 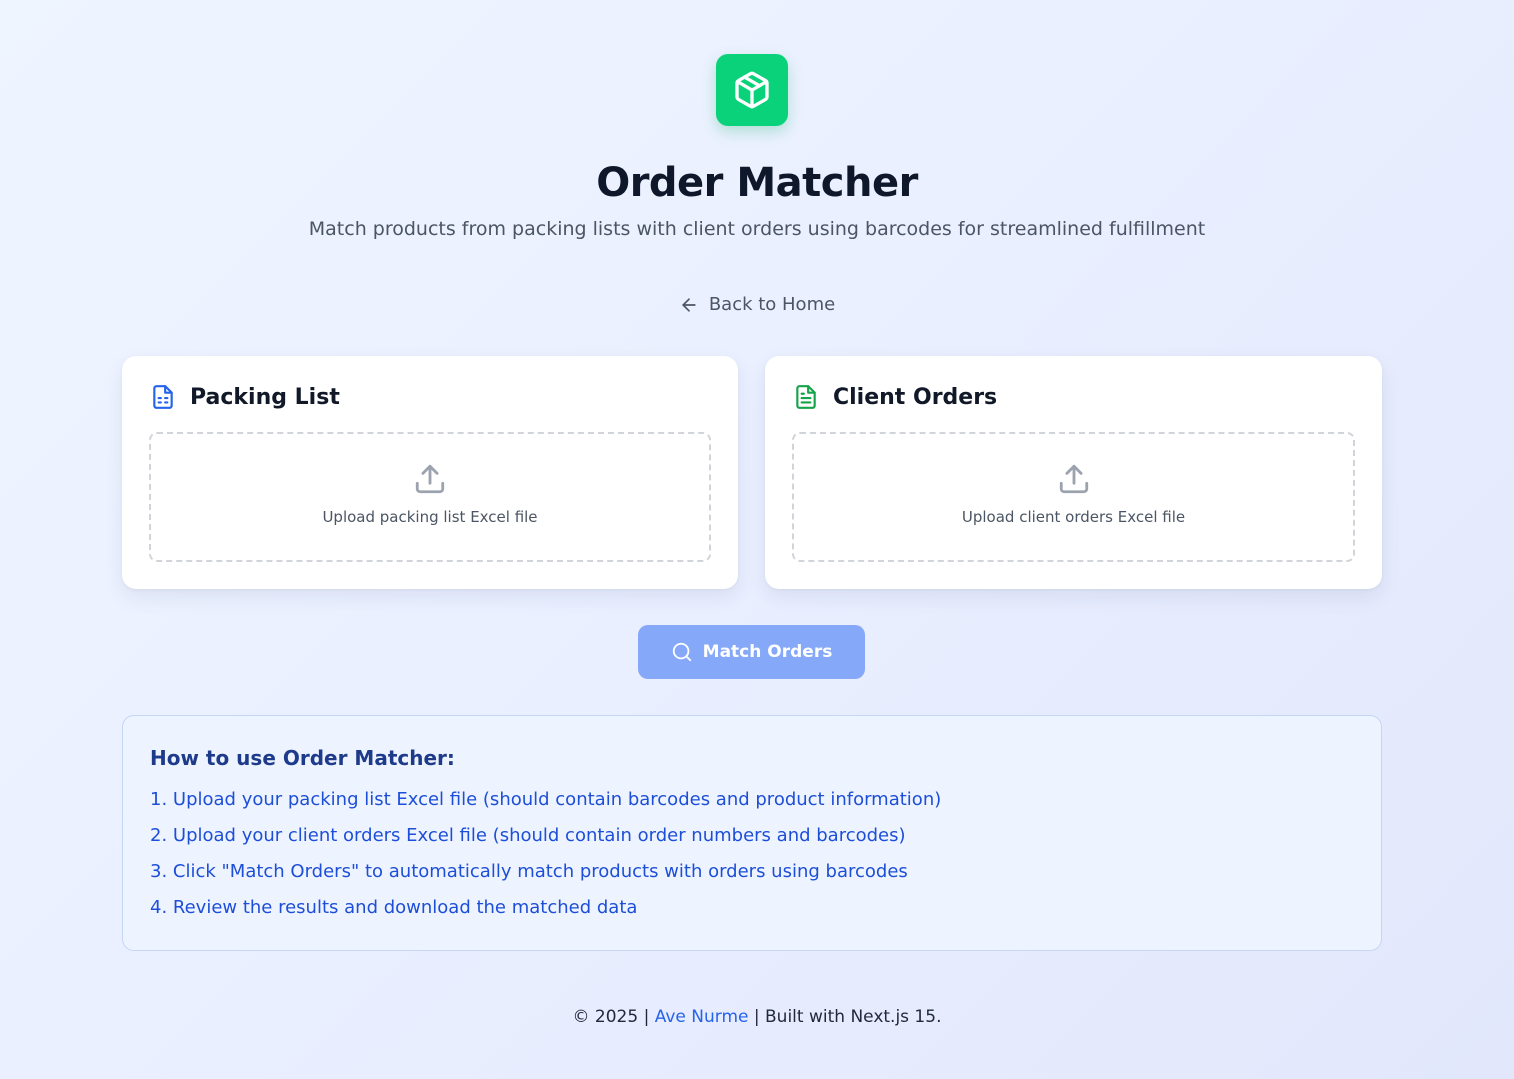 I want to click on back-to-home-link: Back to Home, so click(x=757, y=304).